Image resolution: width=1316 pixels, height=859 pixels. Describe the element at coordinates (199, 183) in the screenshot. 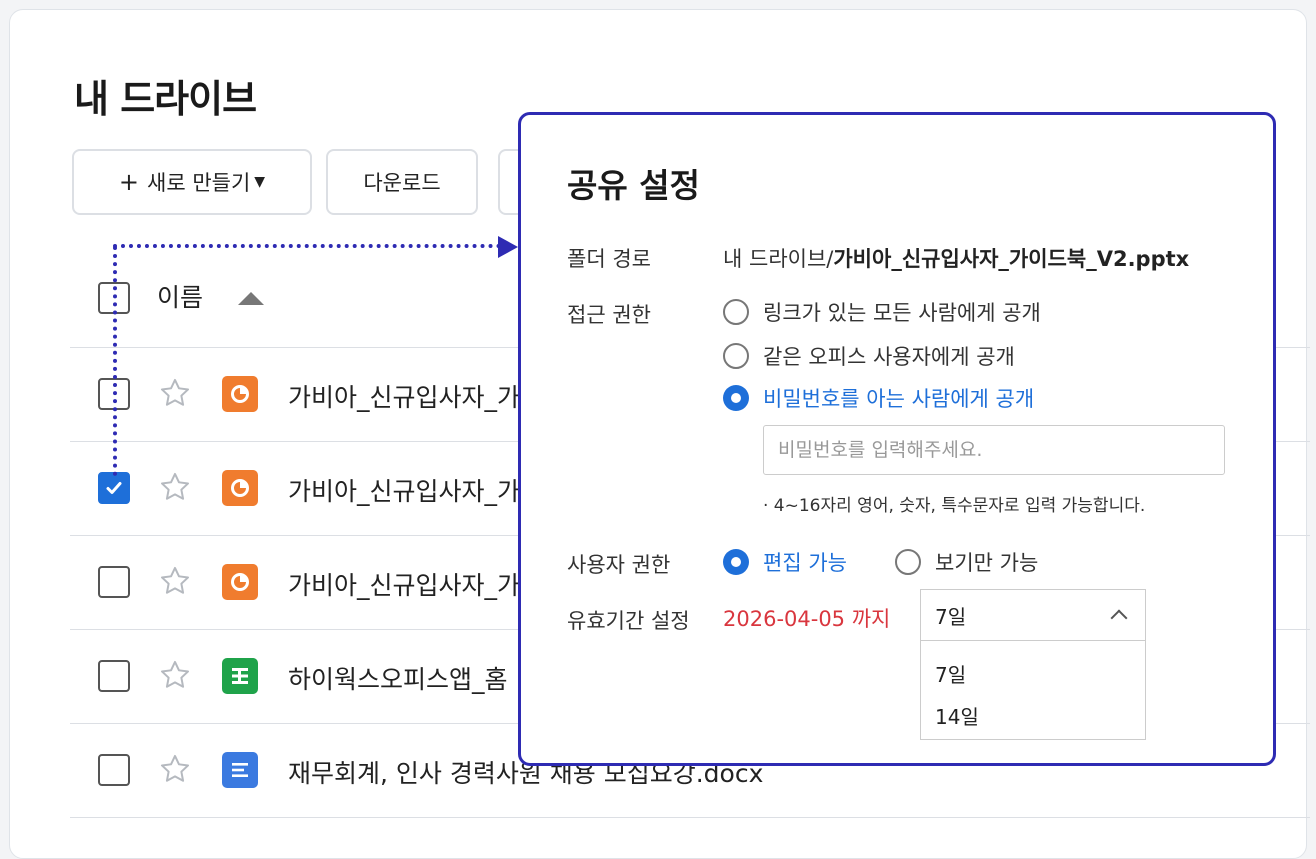

I see `new-button-label: 새로 만들기` at that location.